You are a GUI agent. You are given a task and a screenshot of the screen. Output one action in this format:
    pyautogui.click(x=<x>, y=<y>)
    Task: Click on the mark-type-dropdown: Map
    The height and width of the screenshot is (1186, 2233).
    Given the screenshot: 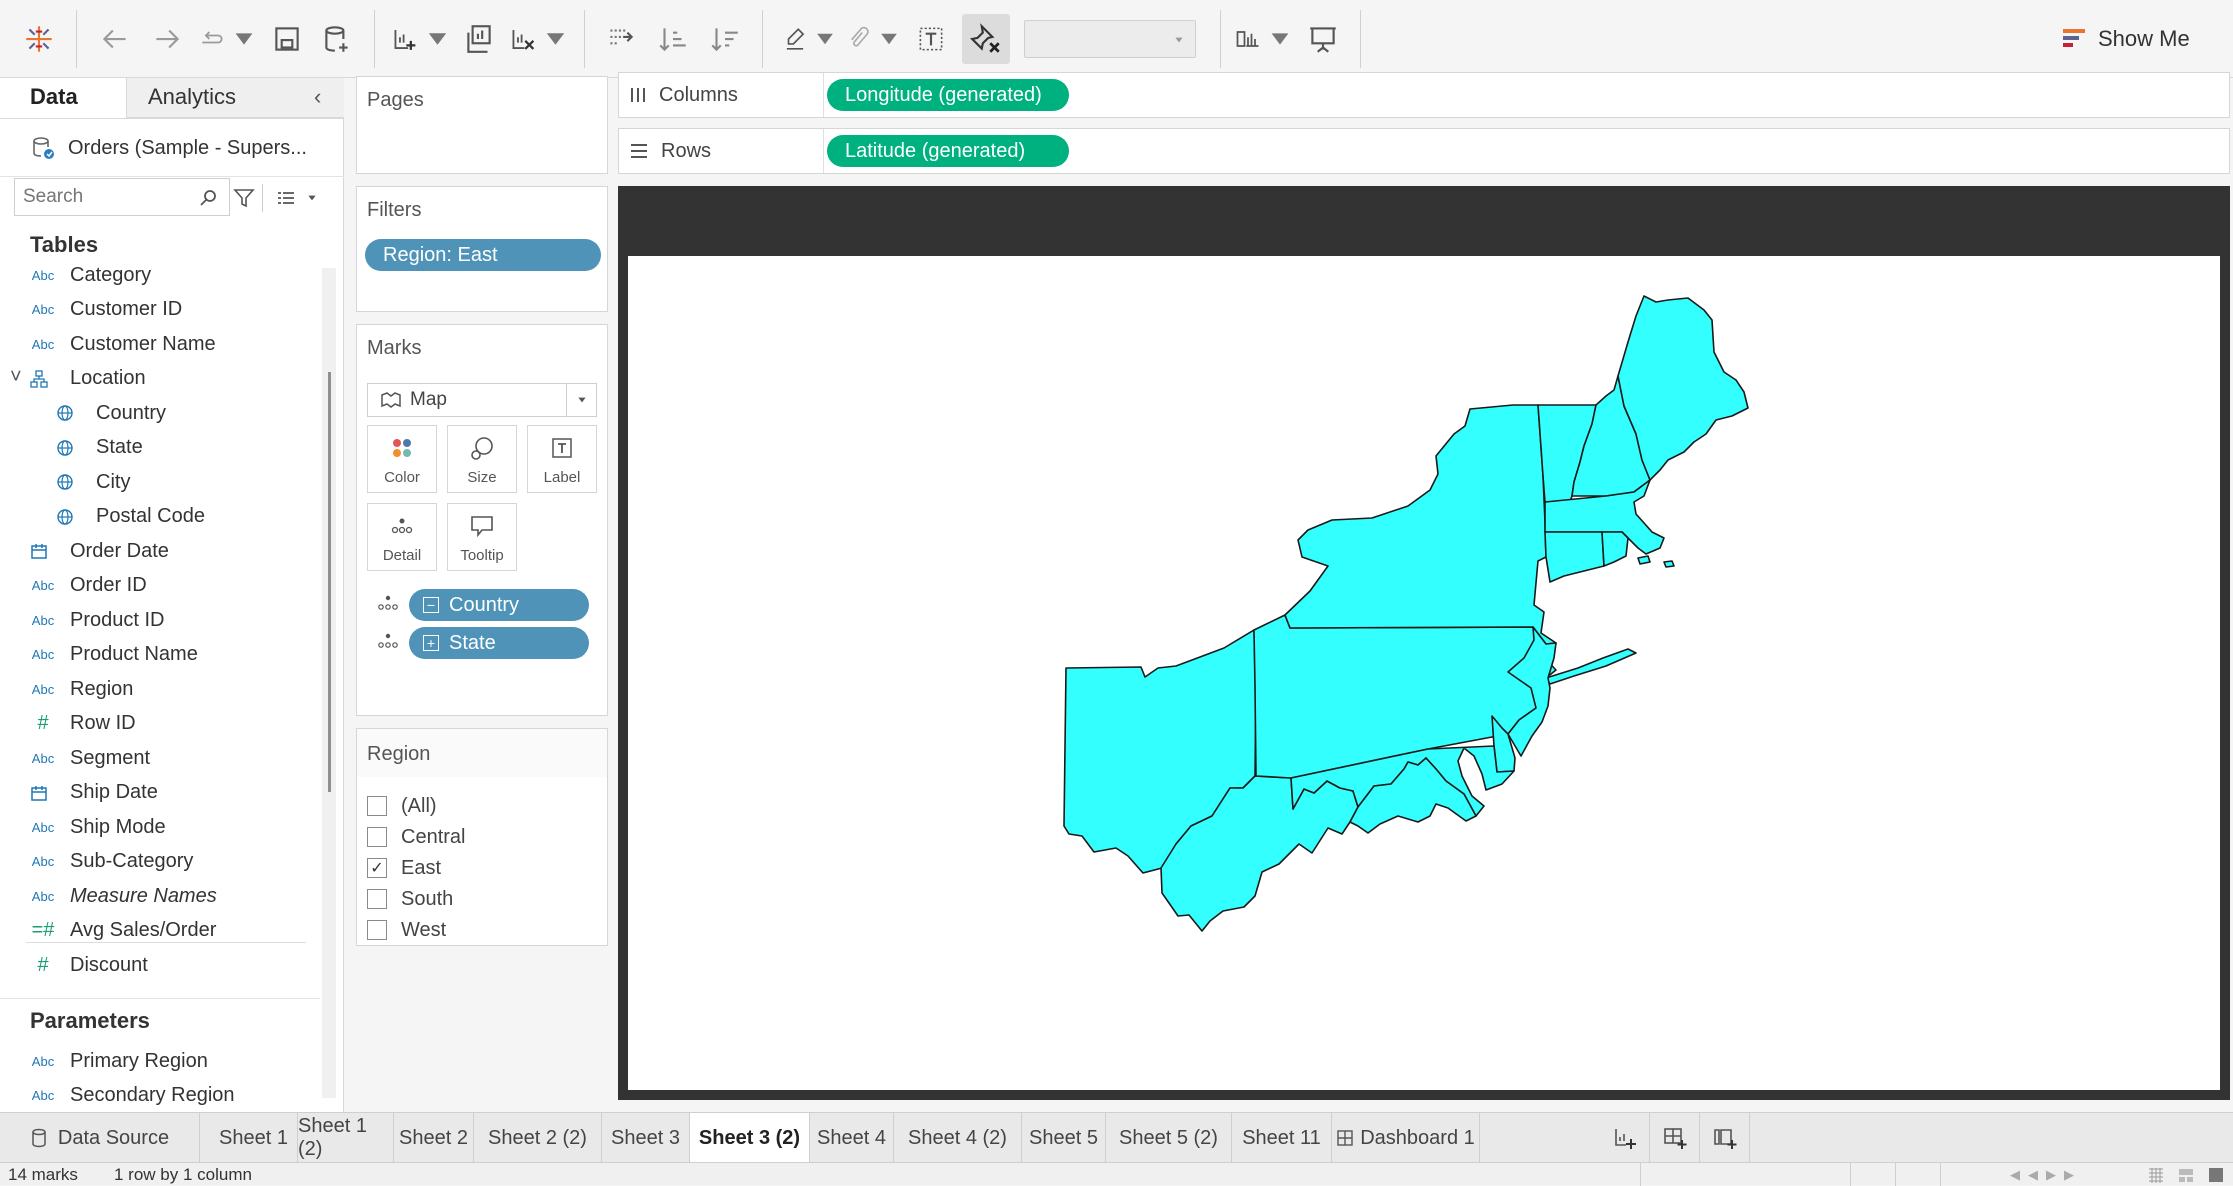 What is the action you would take?
    pyautogui.click(x=482, y=400)
    